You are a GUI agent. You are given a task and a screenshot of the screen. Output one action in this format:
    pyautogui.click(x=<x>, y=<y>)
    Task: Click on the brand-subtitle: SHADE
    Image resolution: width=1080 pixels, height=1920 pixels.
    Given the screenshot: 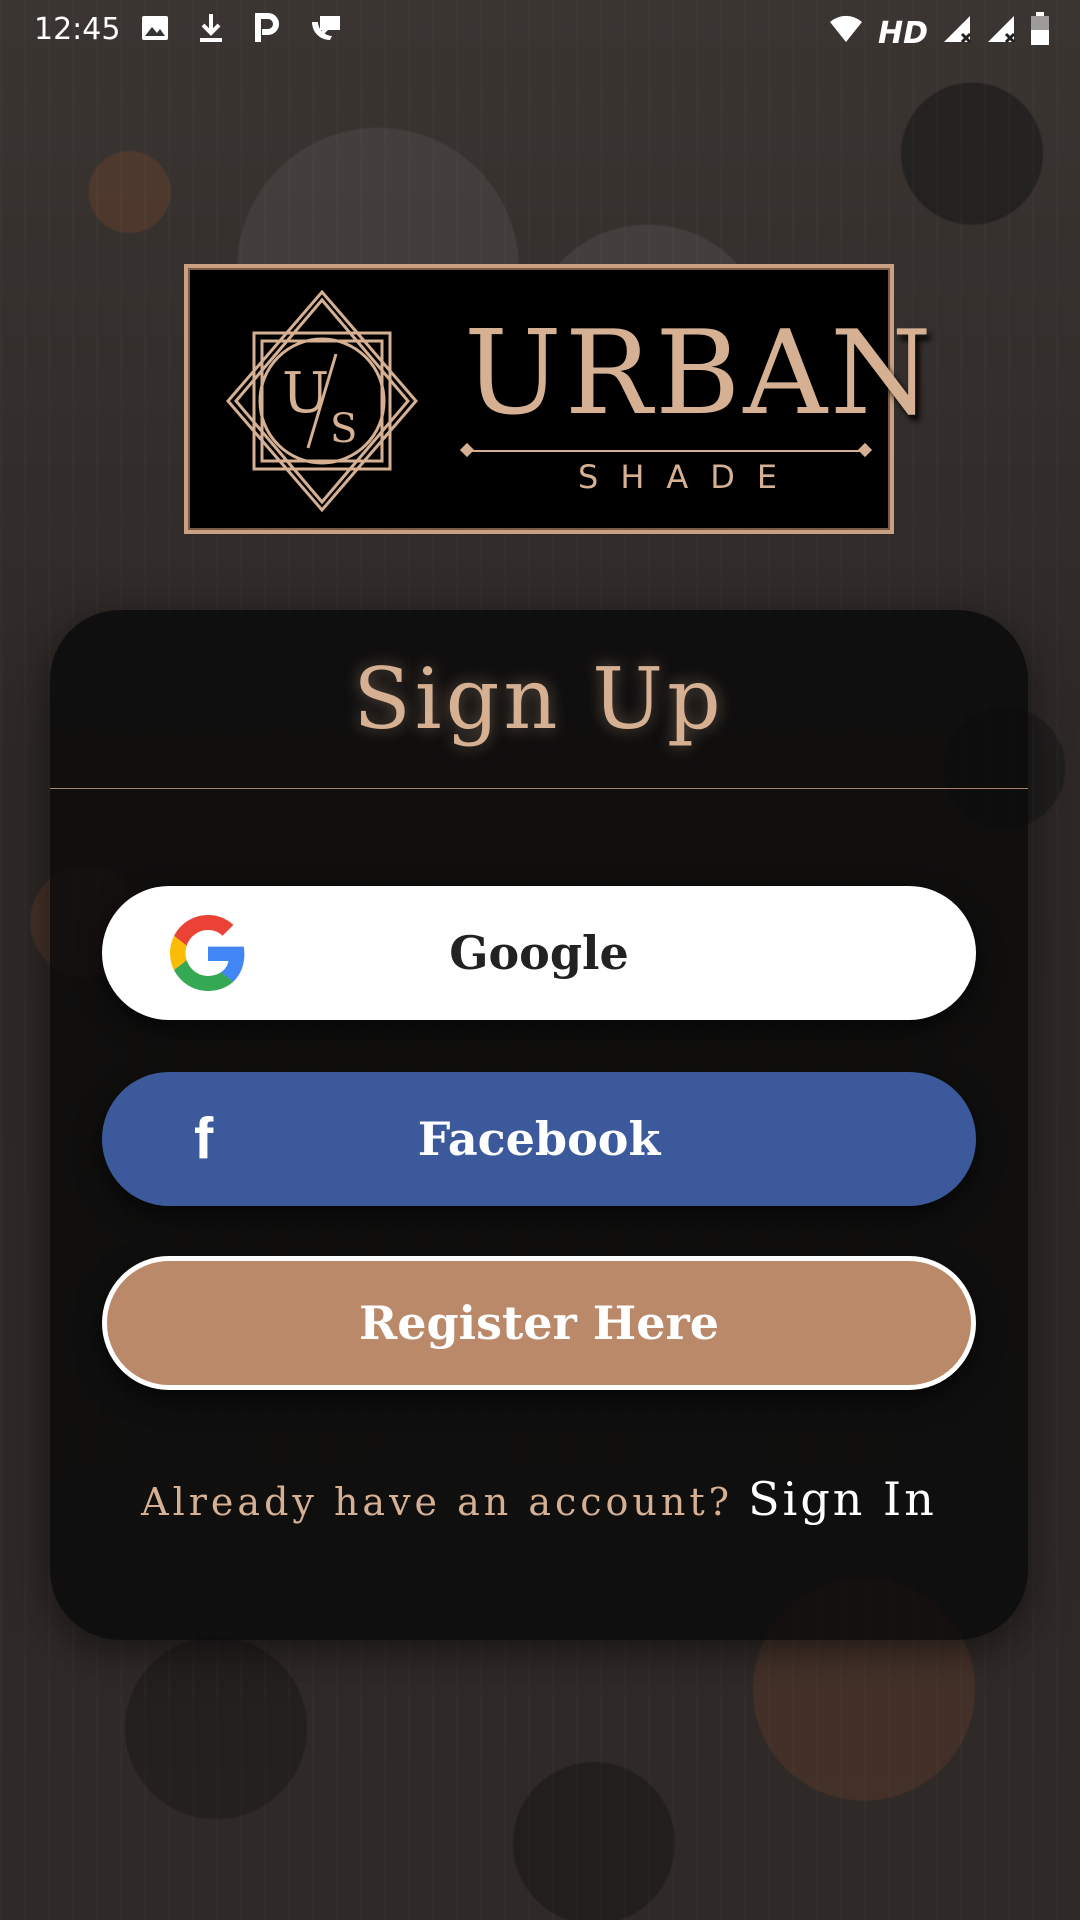 What is the action you would take?
    pyautogui.click(x=689, y=477)
    